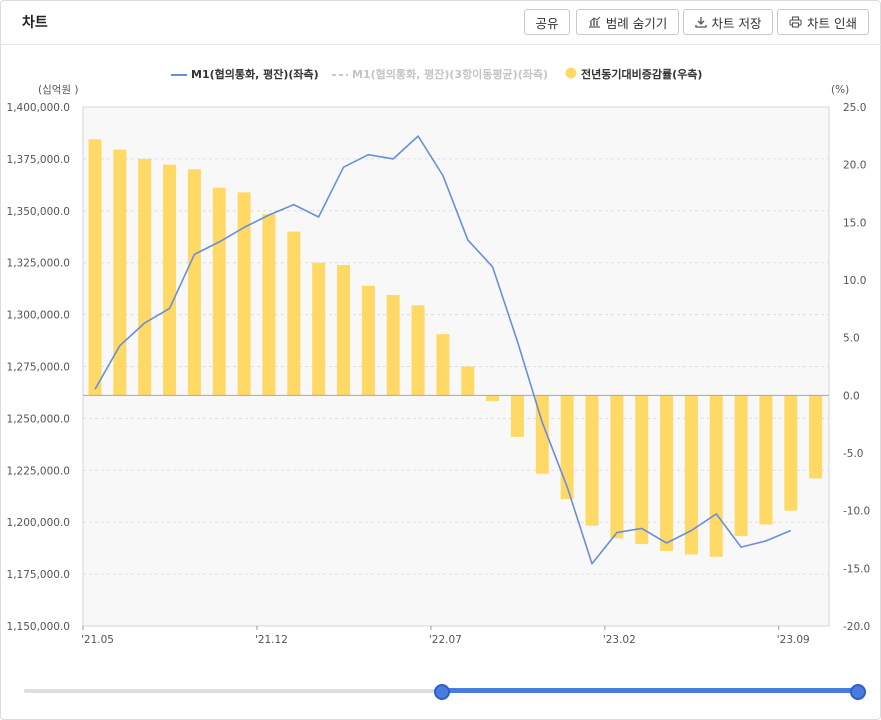  I want to click on x-tick-label: '21.12, so click(271, 640).